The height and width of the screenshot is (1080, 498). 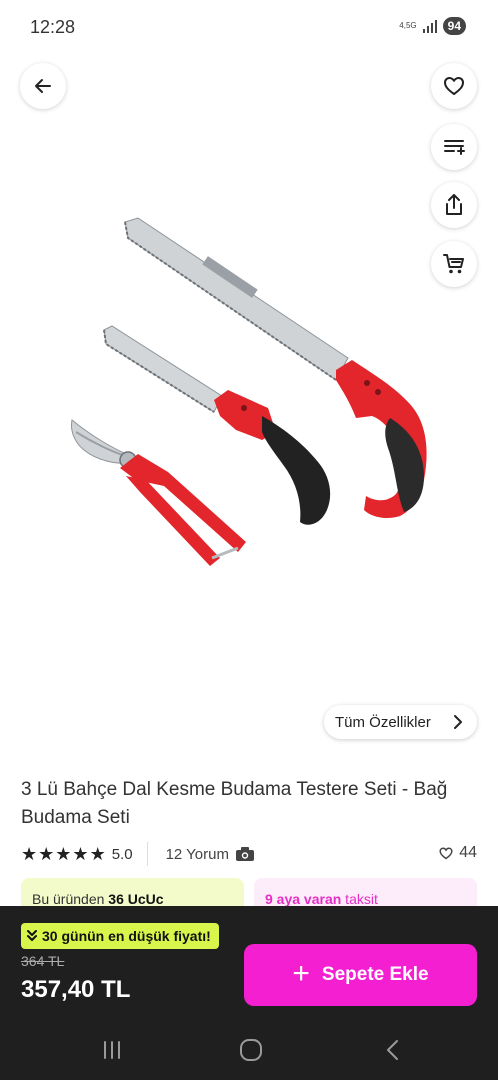 I want to click on signal-icon, so click(x=429, y=26).